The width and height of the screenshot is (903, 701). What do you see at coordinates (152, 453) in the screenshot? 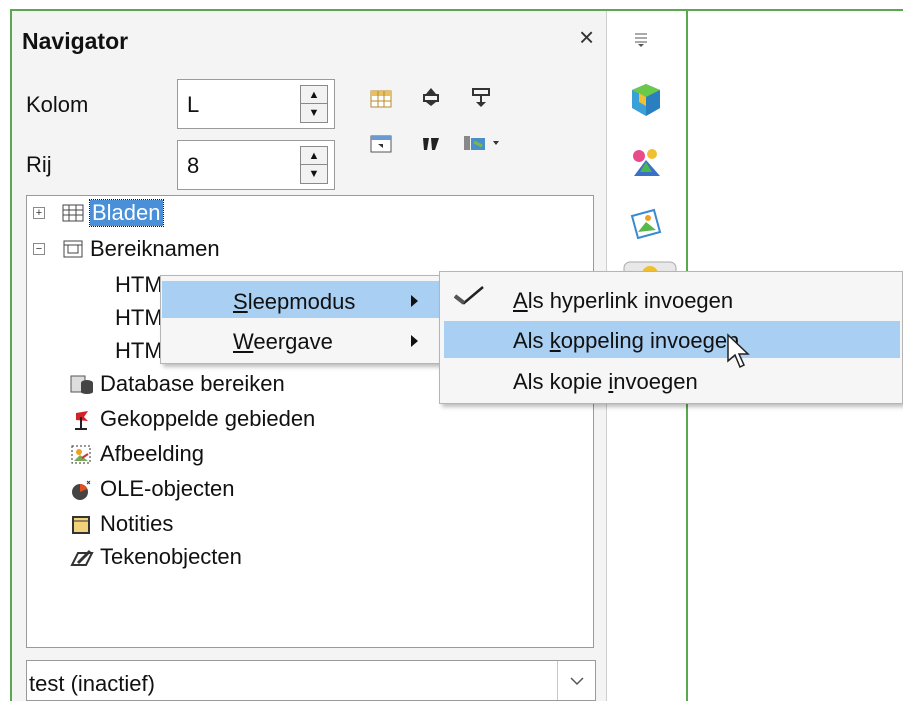
I see `tree-item-label: Afbeelding` at bounding box center [152, 453].